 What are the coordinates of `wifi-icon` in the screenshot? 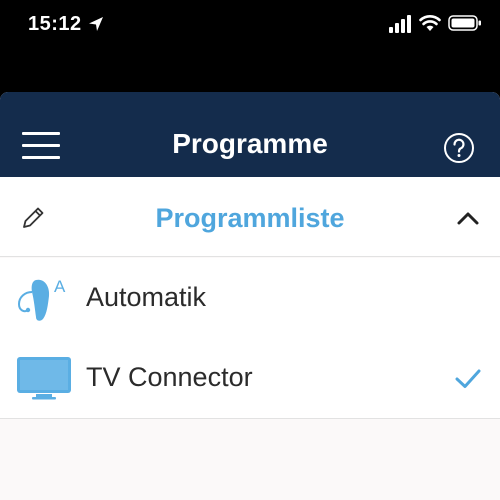 It's located at (430, 23).